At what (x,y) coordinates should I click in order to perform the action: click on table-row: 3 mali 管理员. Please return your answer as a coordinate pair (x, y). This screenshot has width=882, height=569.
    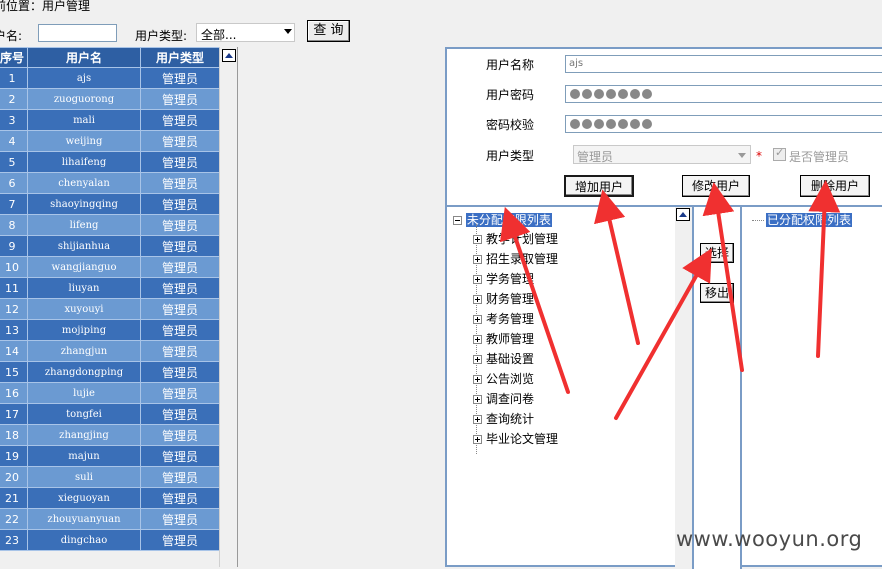
    Looking at the image, I should click on (110, 120).